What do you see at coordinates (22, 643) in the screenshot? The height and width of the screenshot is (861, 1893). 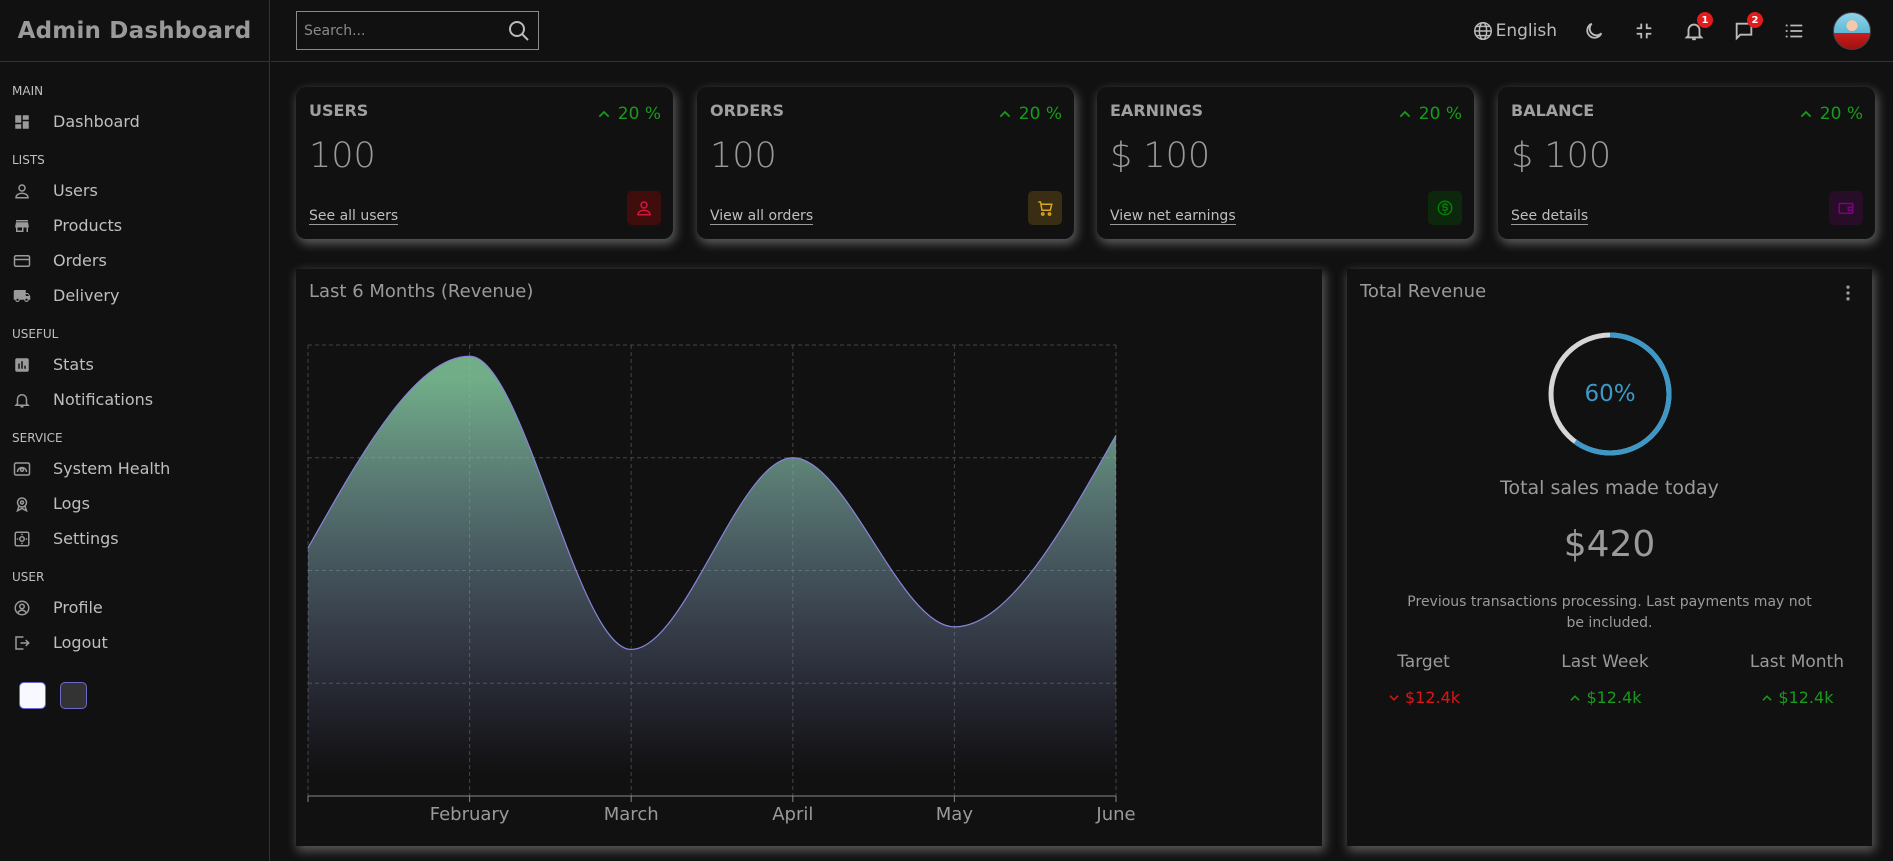 I see `logout-icon` at bounding box center [22, 643].